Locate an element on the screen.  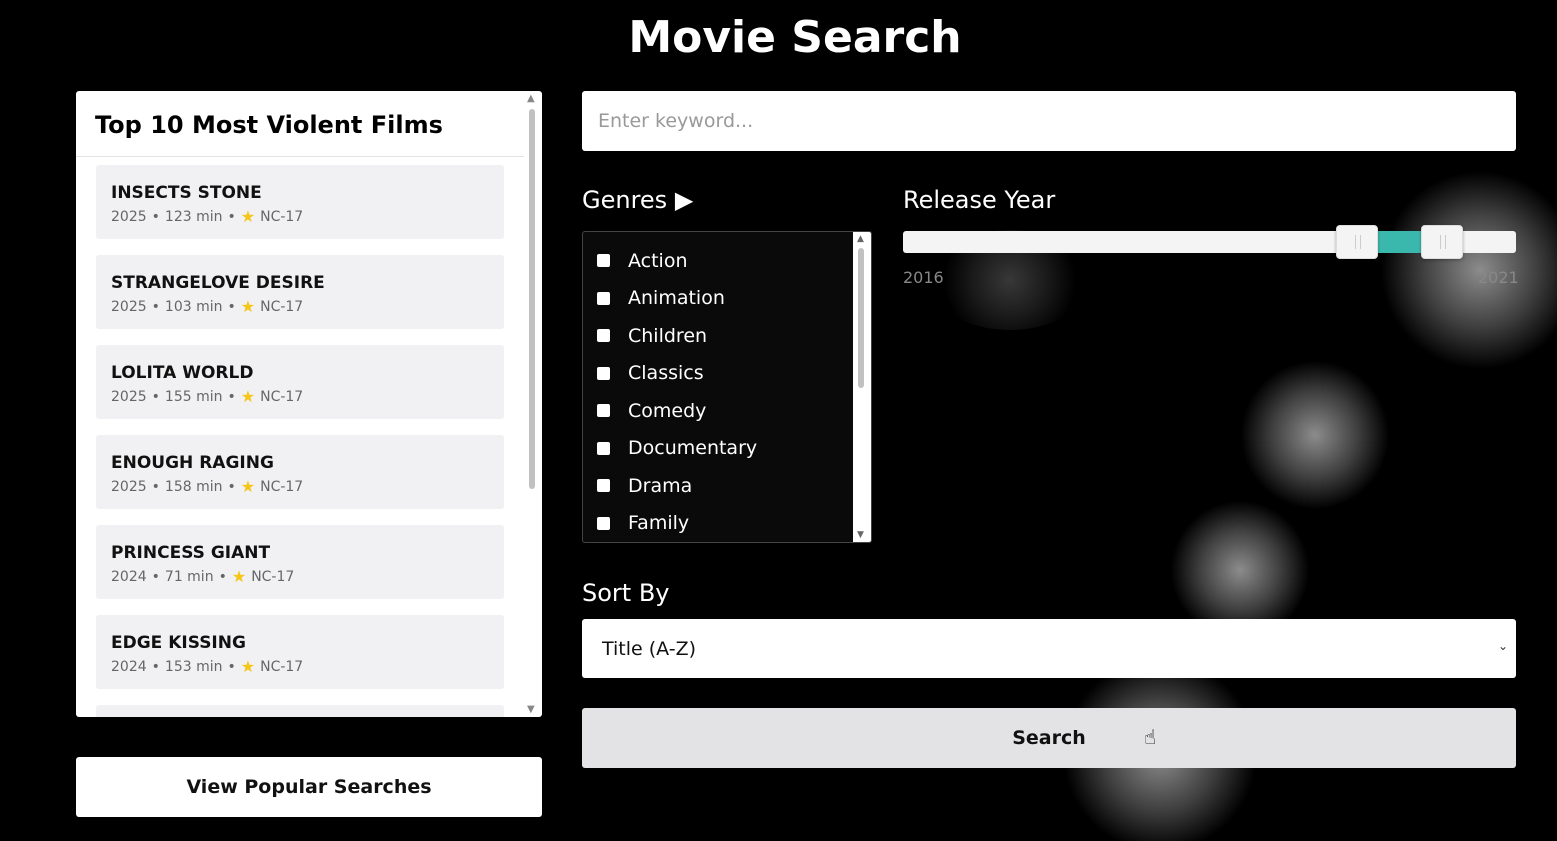
release-year-slider is located at coordinates (1209, 242).